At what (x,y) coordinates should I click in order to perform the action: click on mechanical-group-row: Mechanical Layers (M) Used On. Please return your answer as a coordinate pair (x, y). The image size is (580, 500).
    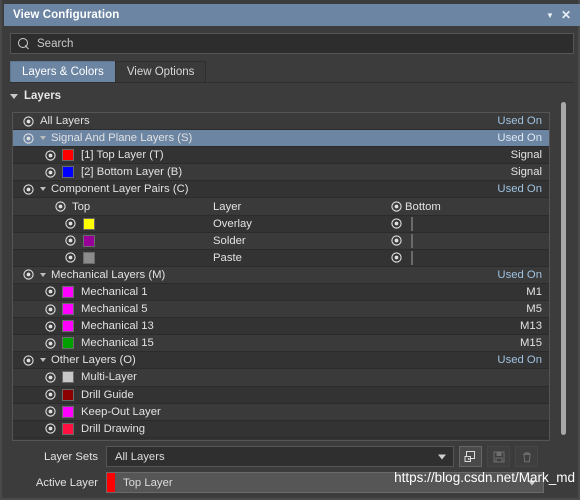
    Looking at the image, I should click on (281, 275).